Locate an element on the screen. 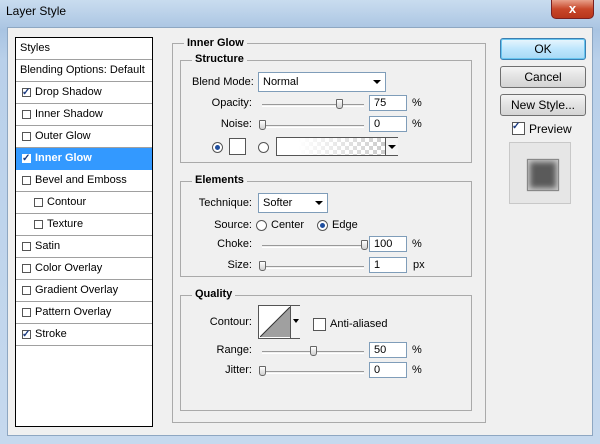 The image size is (600, 444). sidebar-item-gradient-overlay: Gradient Overlay is located at coordinates (84, 291).